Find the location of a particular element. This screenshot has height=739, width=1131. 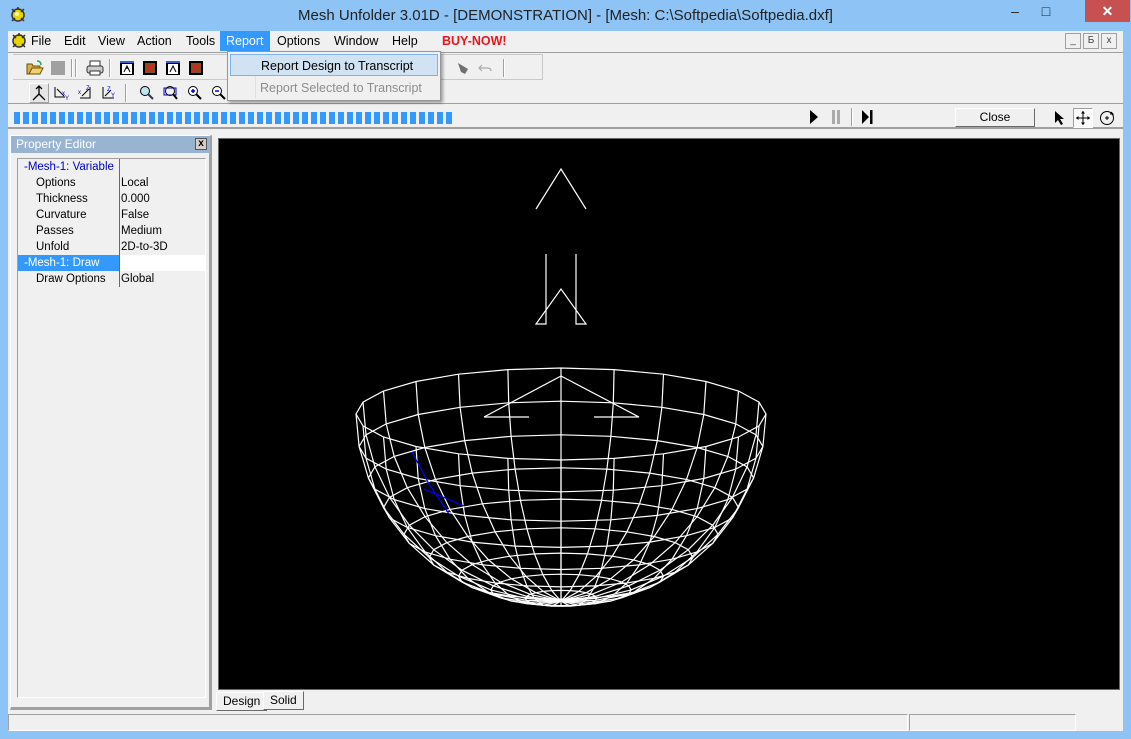

select-arrow-icon is located at coordinates (1060, 118).